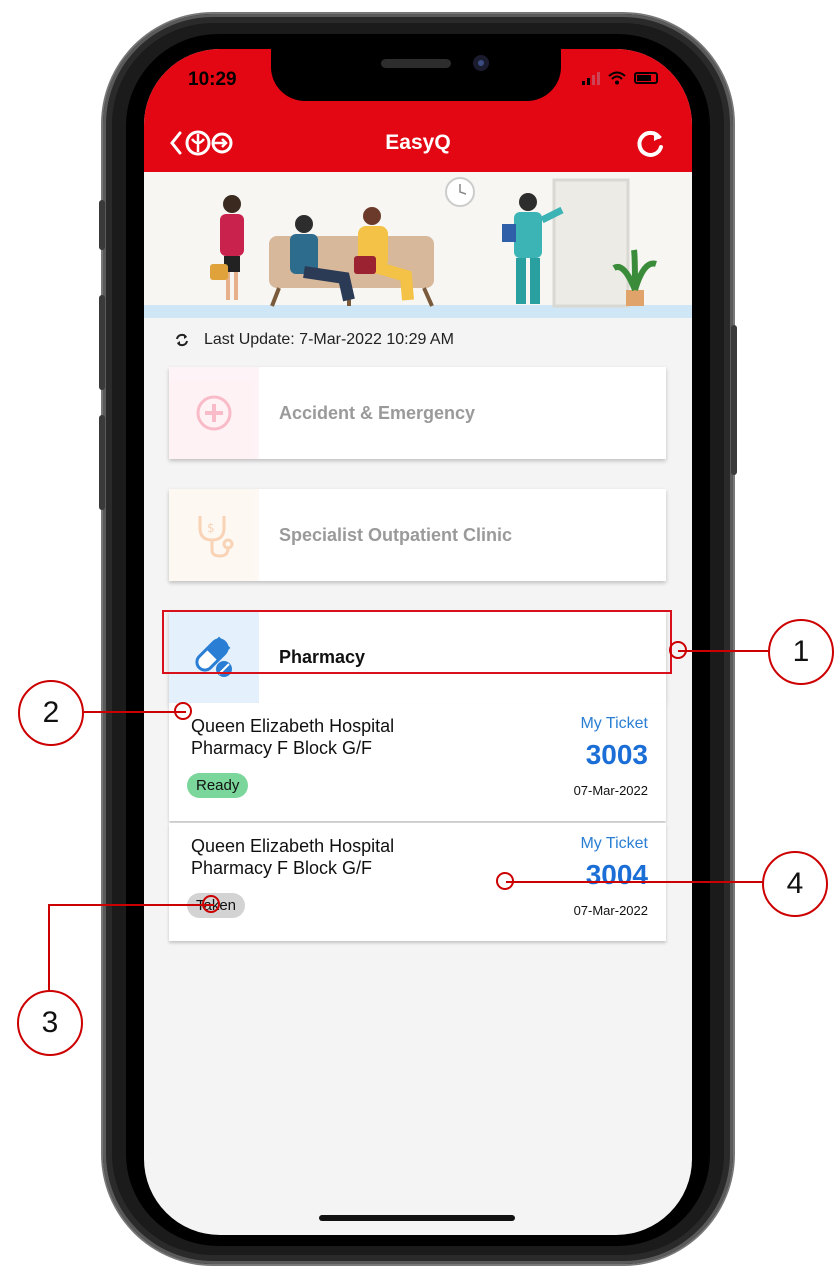 Image resolution: width=834 pixels, height=1275 pixels. Describe the element at coordinates (418, 247) in the screenshot. I see `waiting-room-illustration` at that location.